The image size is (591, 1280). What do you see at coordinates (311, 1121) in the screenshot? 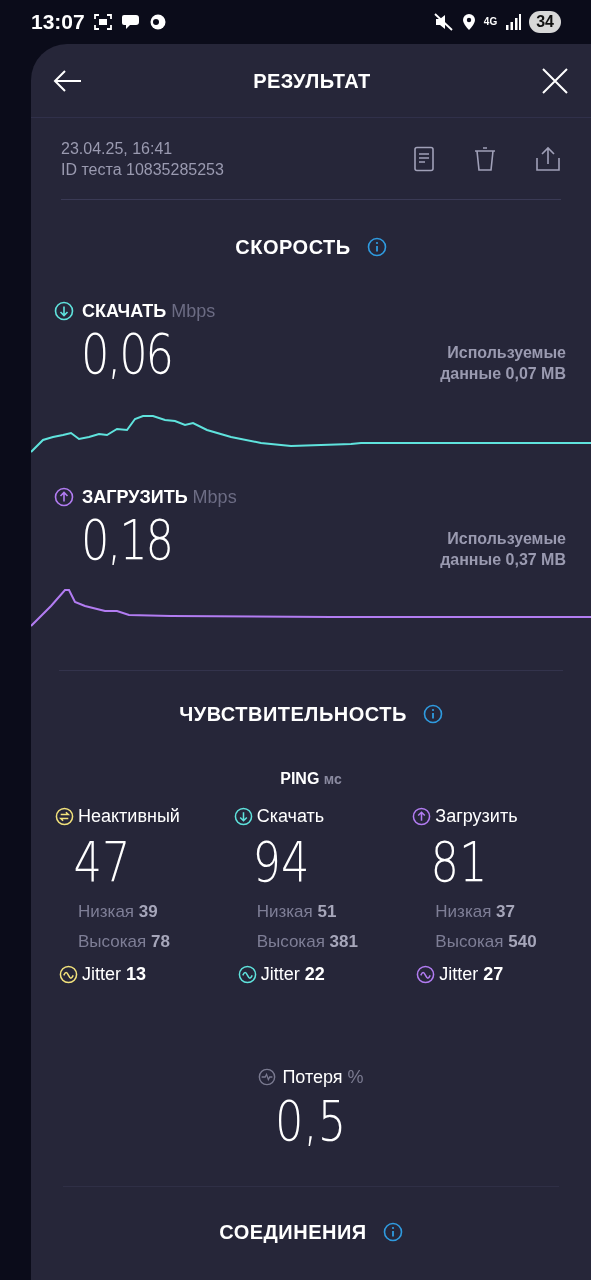
I see `loss-value: 0,5` at bounding box center [311, 1121].